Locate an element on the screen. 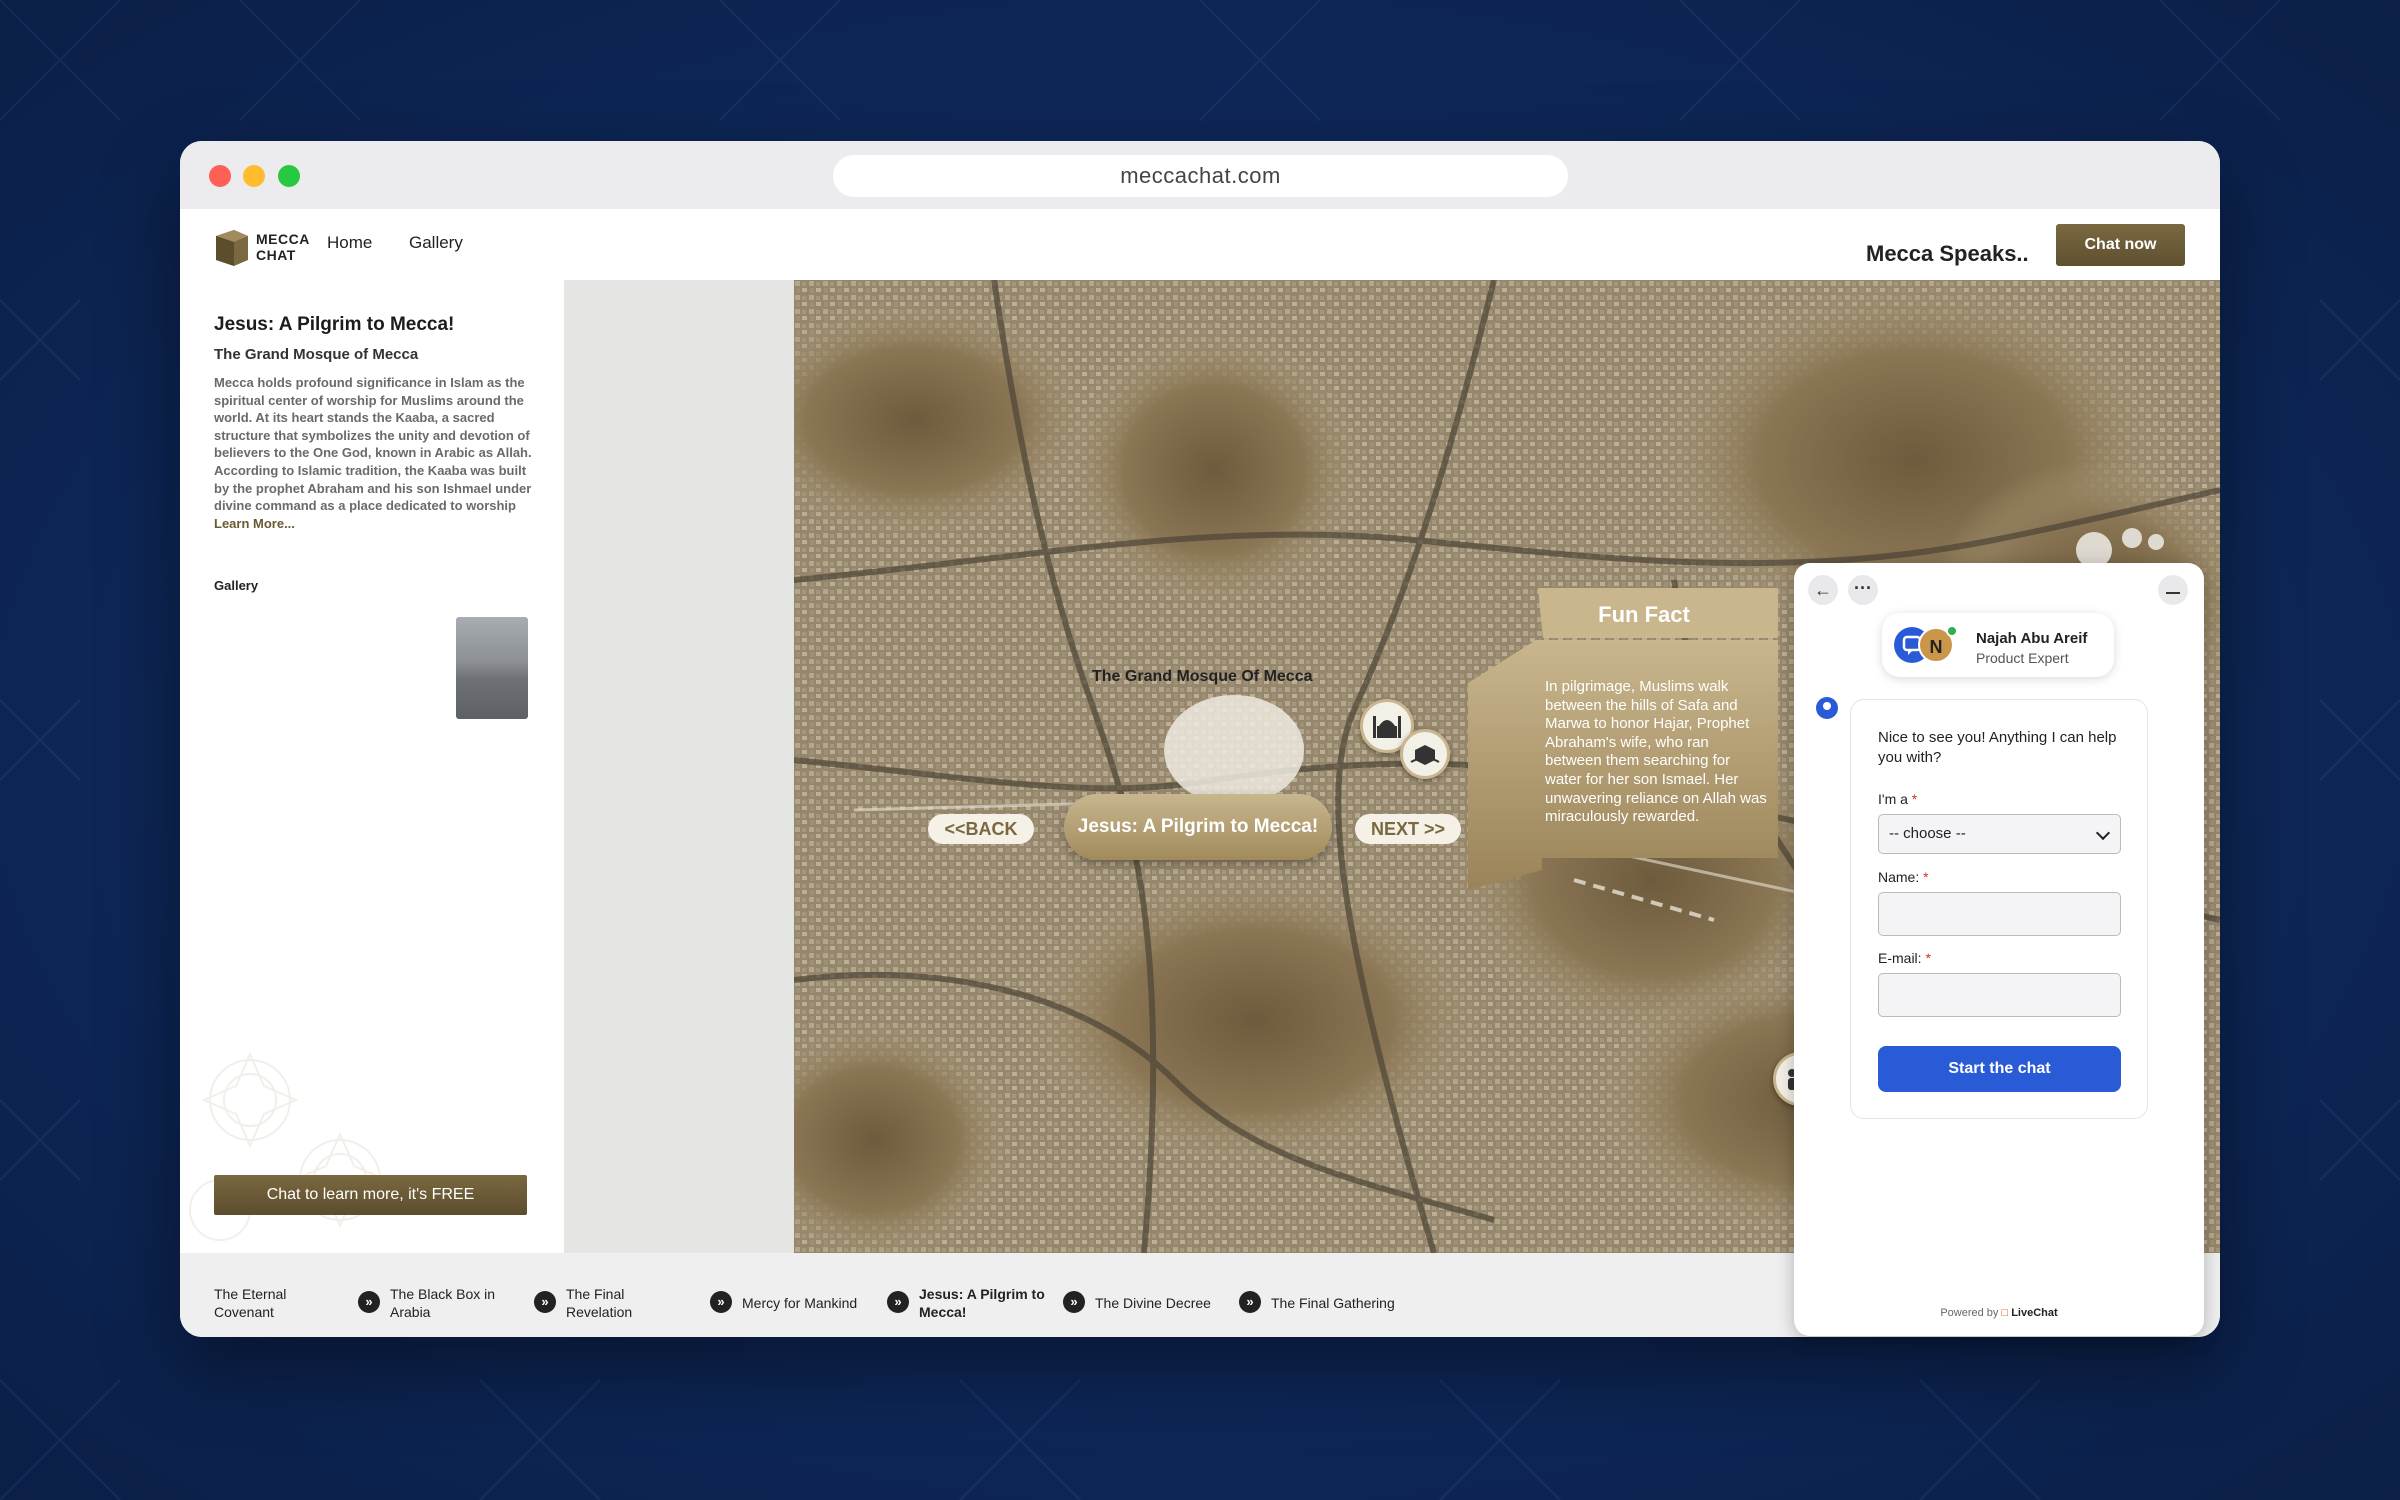  email-label-text: E-mail: is located at coordinates (1900, 958).